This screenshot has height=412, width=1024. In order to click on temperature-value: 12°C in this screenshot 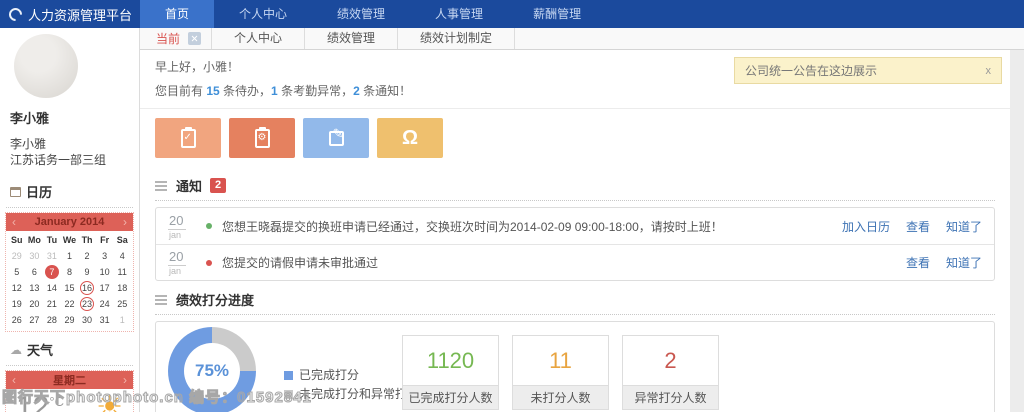, I will do `click(40, 401)`.